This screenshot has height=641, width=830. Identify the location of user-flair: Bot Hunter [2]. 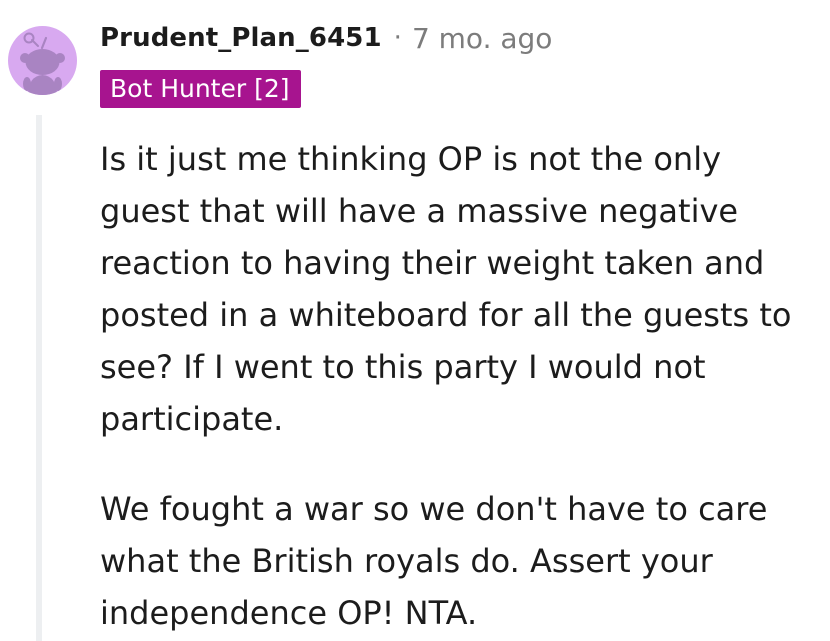
(200, 89).